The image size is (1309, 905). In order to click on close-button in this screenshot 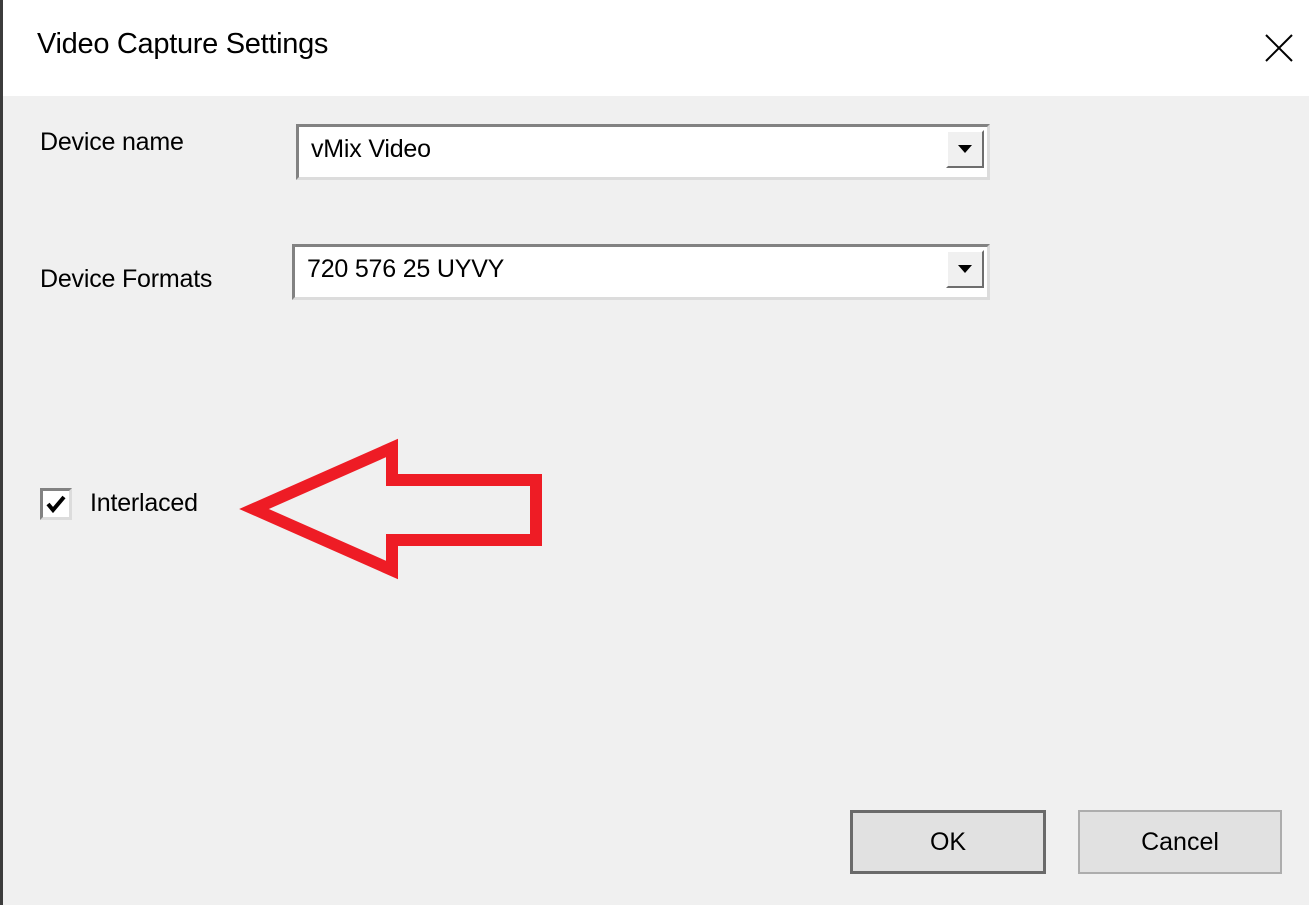, I will do `click(1279, 48)`.